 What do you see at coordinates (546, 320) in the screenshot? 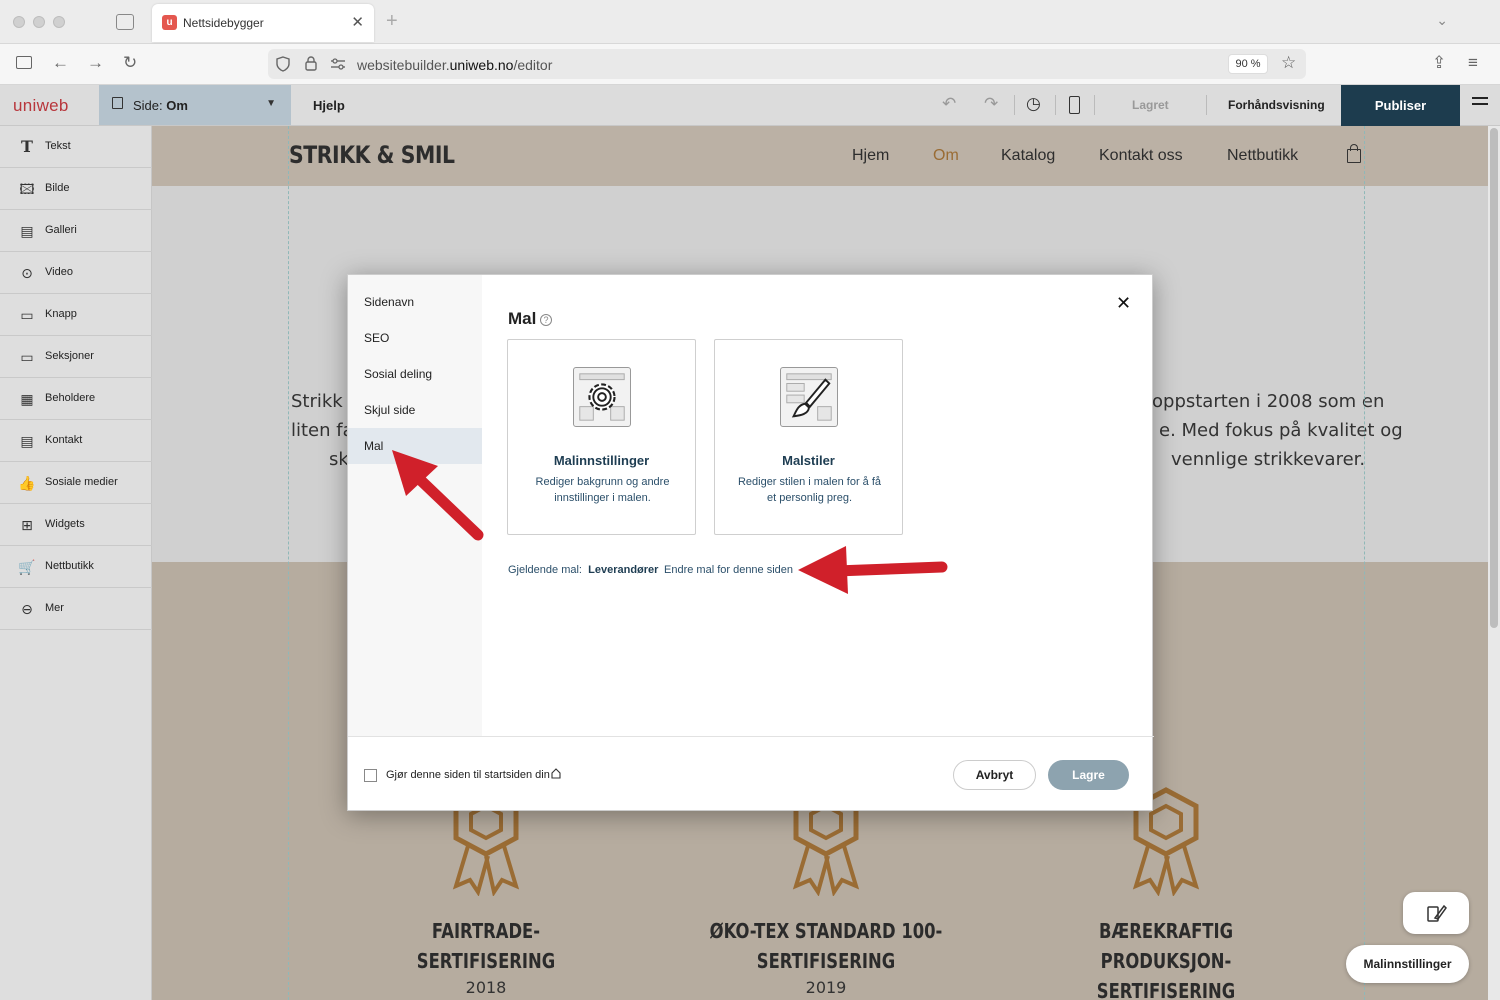
I see `help-icon: ?` at bounding box center [546, 320].